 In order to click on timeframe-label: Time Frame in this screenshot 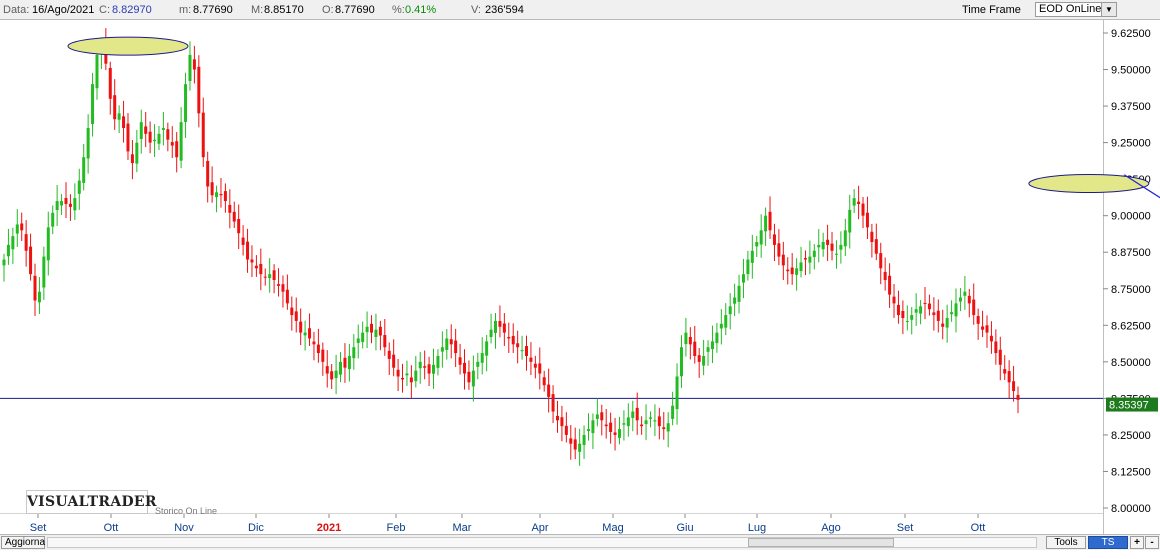, I will do `click(991, 10)`.